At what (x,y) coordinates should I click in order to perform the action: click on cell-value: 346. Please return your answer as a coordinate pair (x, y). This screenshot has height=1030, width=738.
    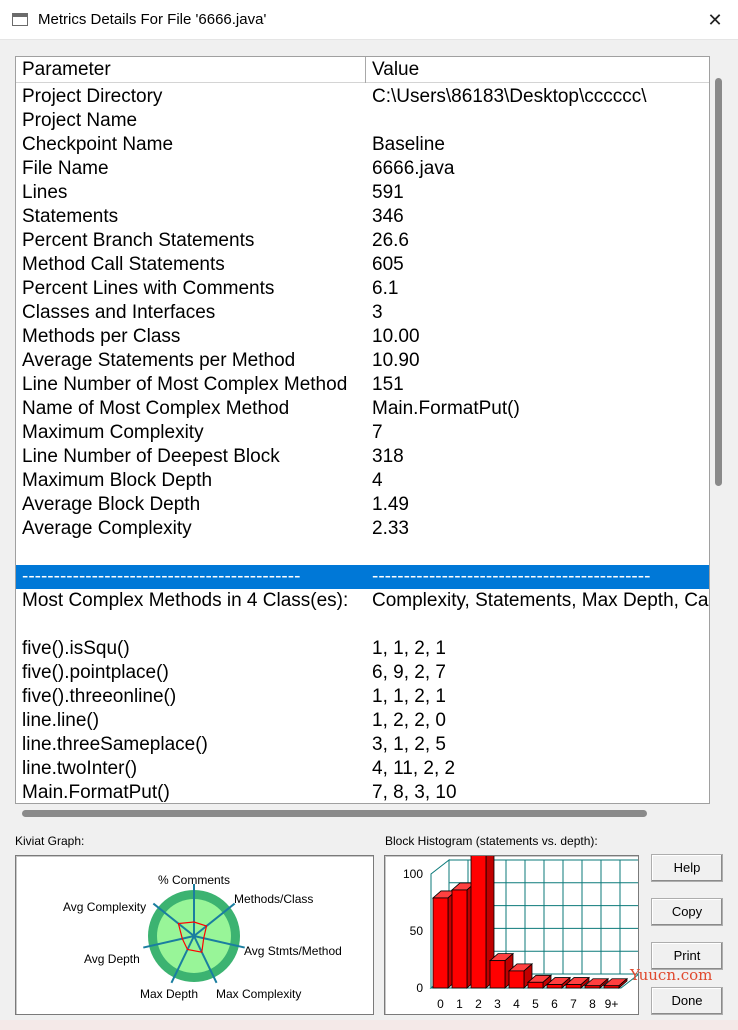
    Looking at the image, I should click on (388, 216).